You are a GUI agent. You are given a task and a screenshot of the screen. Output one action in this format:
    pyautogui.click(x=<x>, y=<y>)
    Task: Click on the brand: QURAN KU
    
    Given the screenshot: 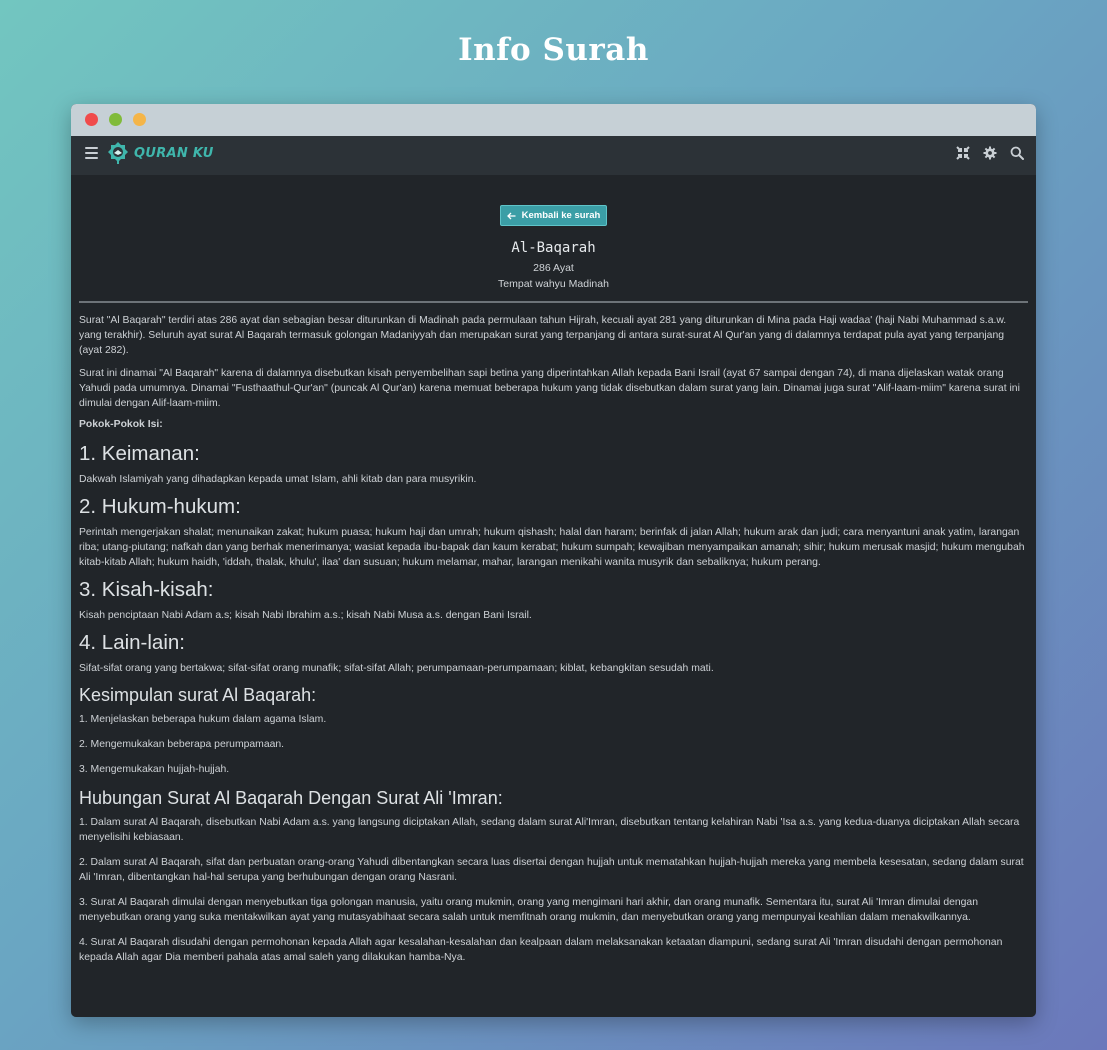 What is the action you would take?
    pyautogui.click(x=160, y=153)
    